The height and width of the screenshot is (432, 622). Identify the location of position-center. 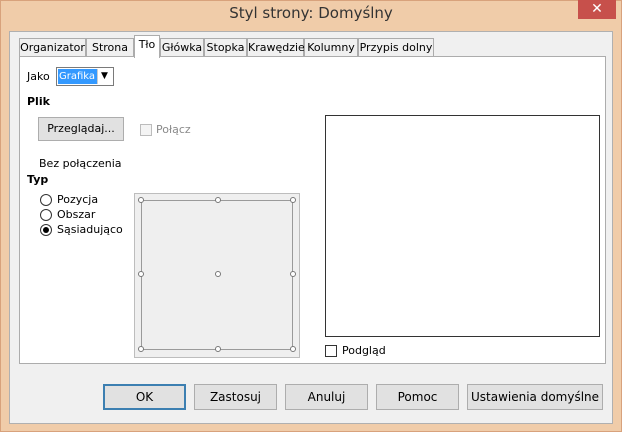
(218, 274).